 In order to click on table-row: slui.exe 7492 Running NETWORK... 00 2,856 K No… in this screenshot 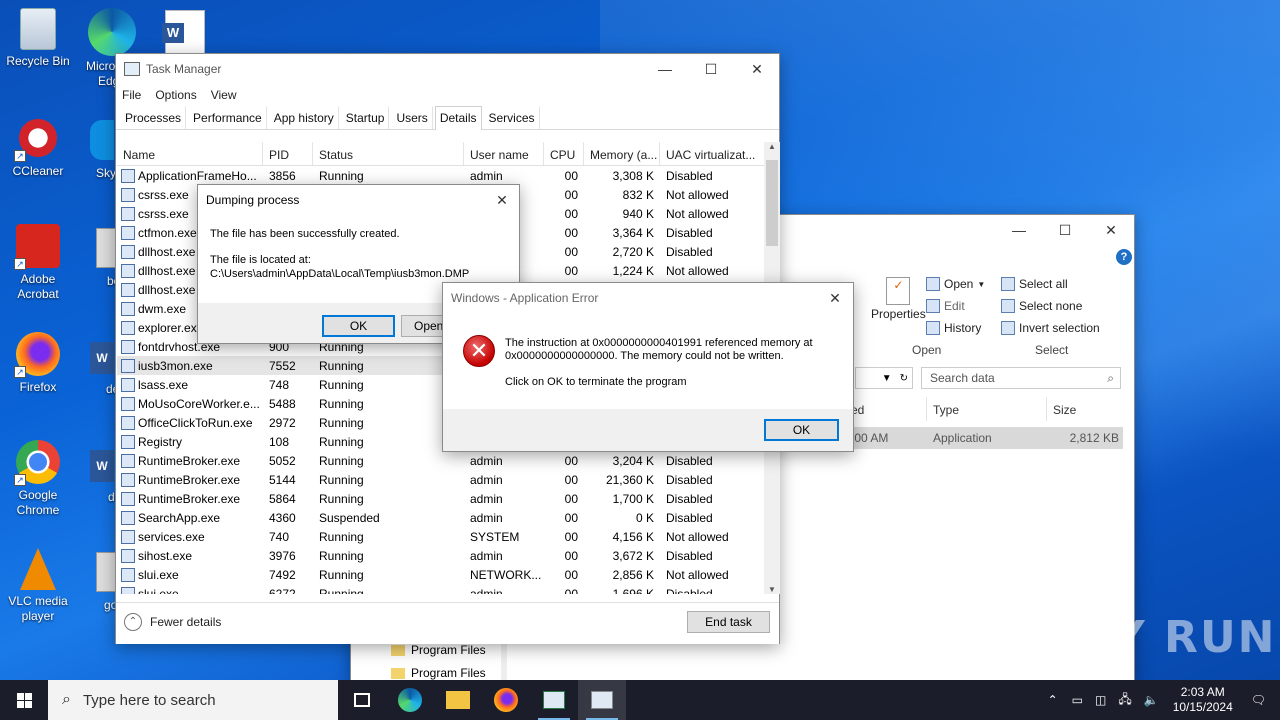, I will do `click(441, 574)`.